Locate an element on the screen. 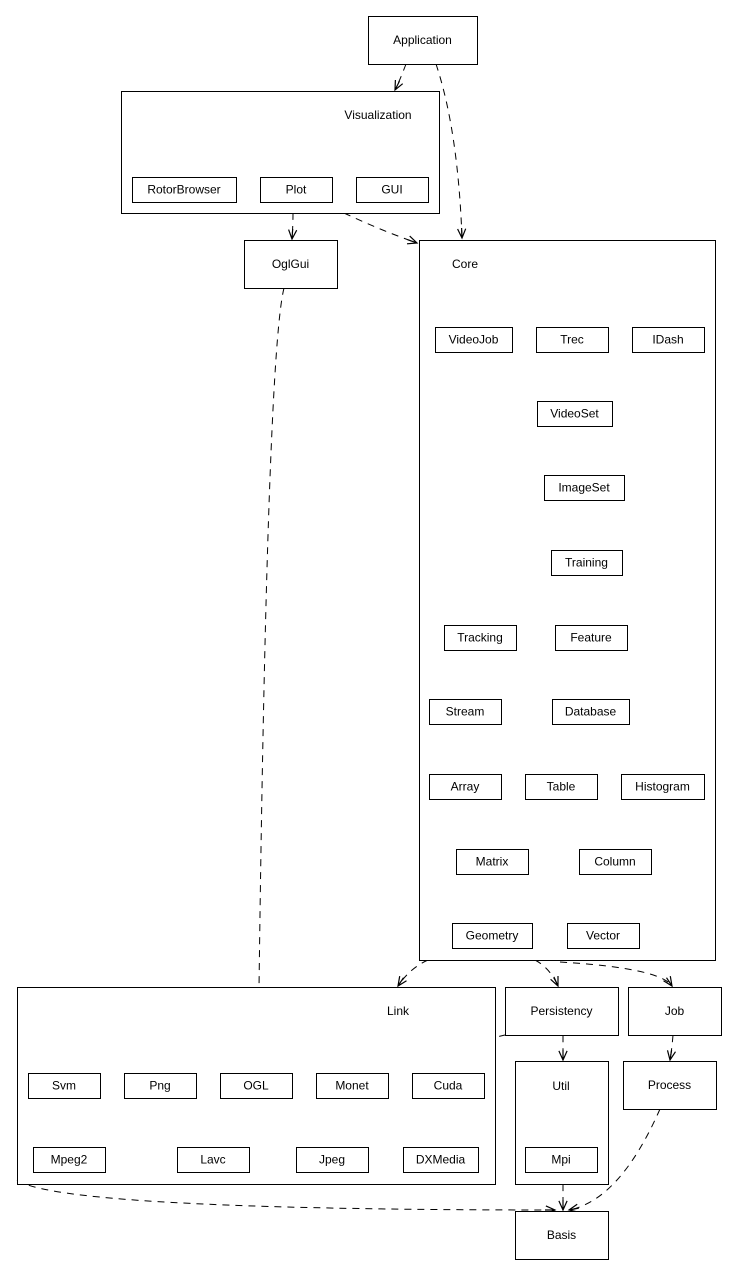 Image resolution: width=737 pixels, height=1274 pixels. module-cuda: Cuda is located at coordinates (448, 1086).